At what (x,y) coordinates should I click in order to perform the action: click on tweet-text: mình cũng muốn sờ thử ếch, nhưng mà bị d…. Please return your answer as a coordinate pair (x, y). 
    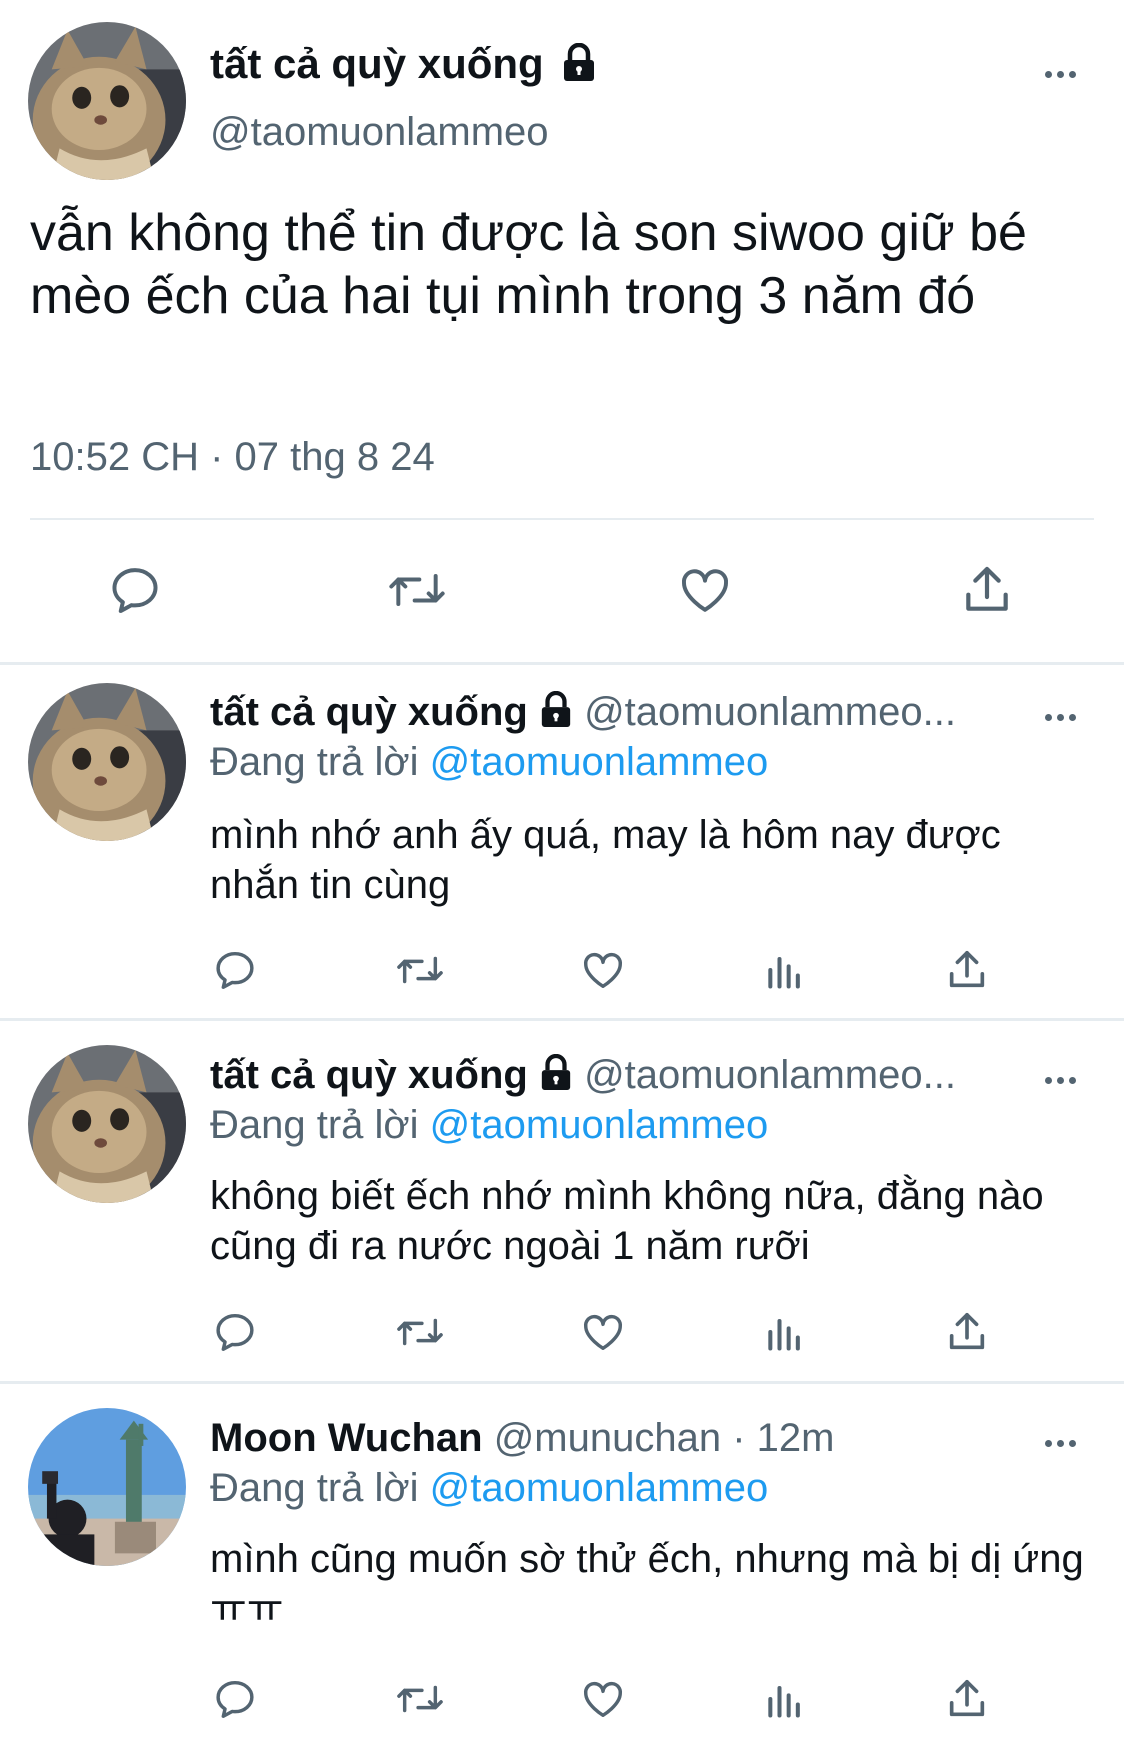
    Looking at the image, I should click on (647, 1584).